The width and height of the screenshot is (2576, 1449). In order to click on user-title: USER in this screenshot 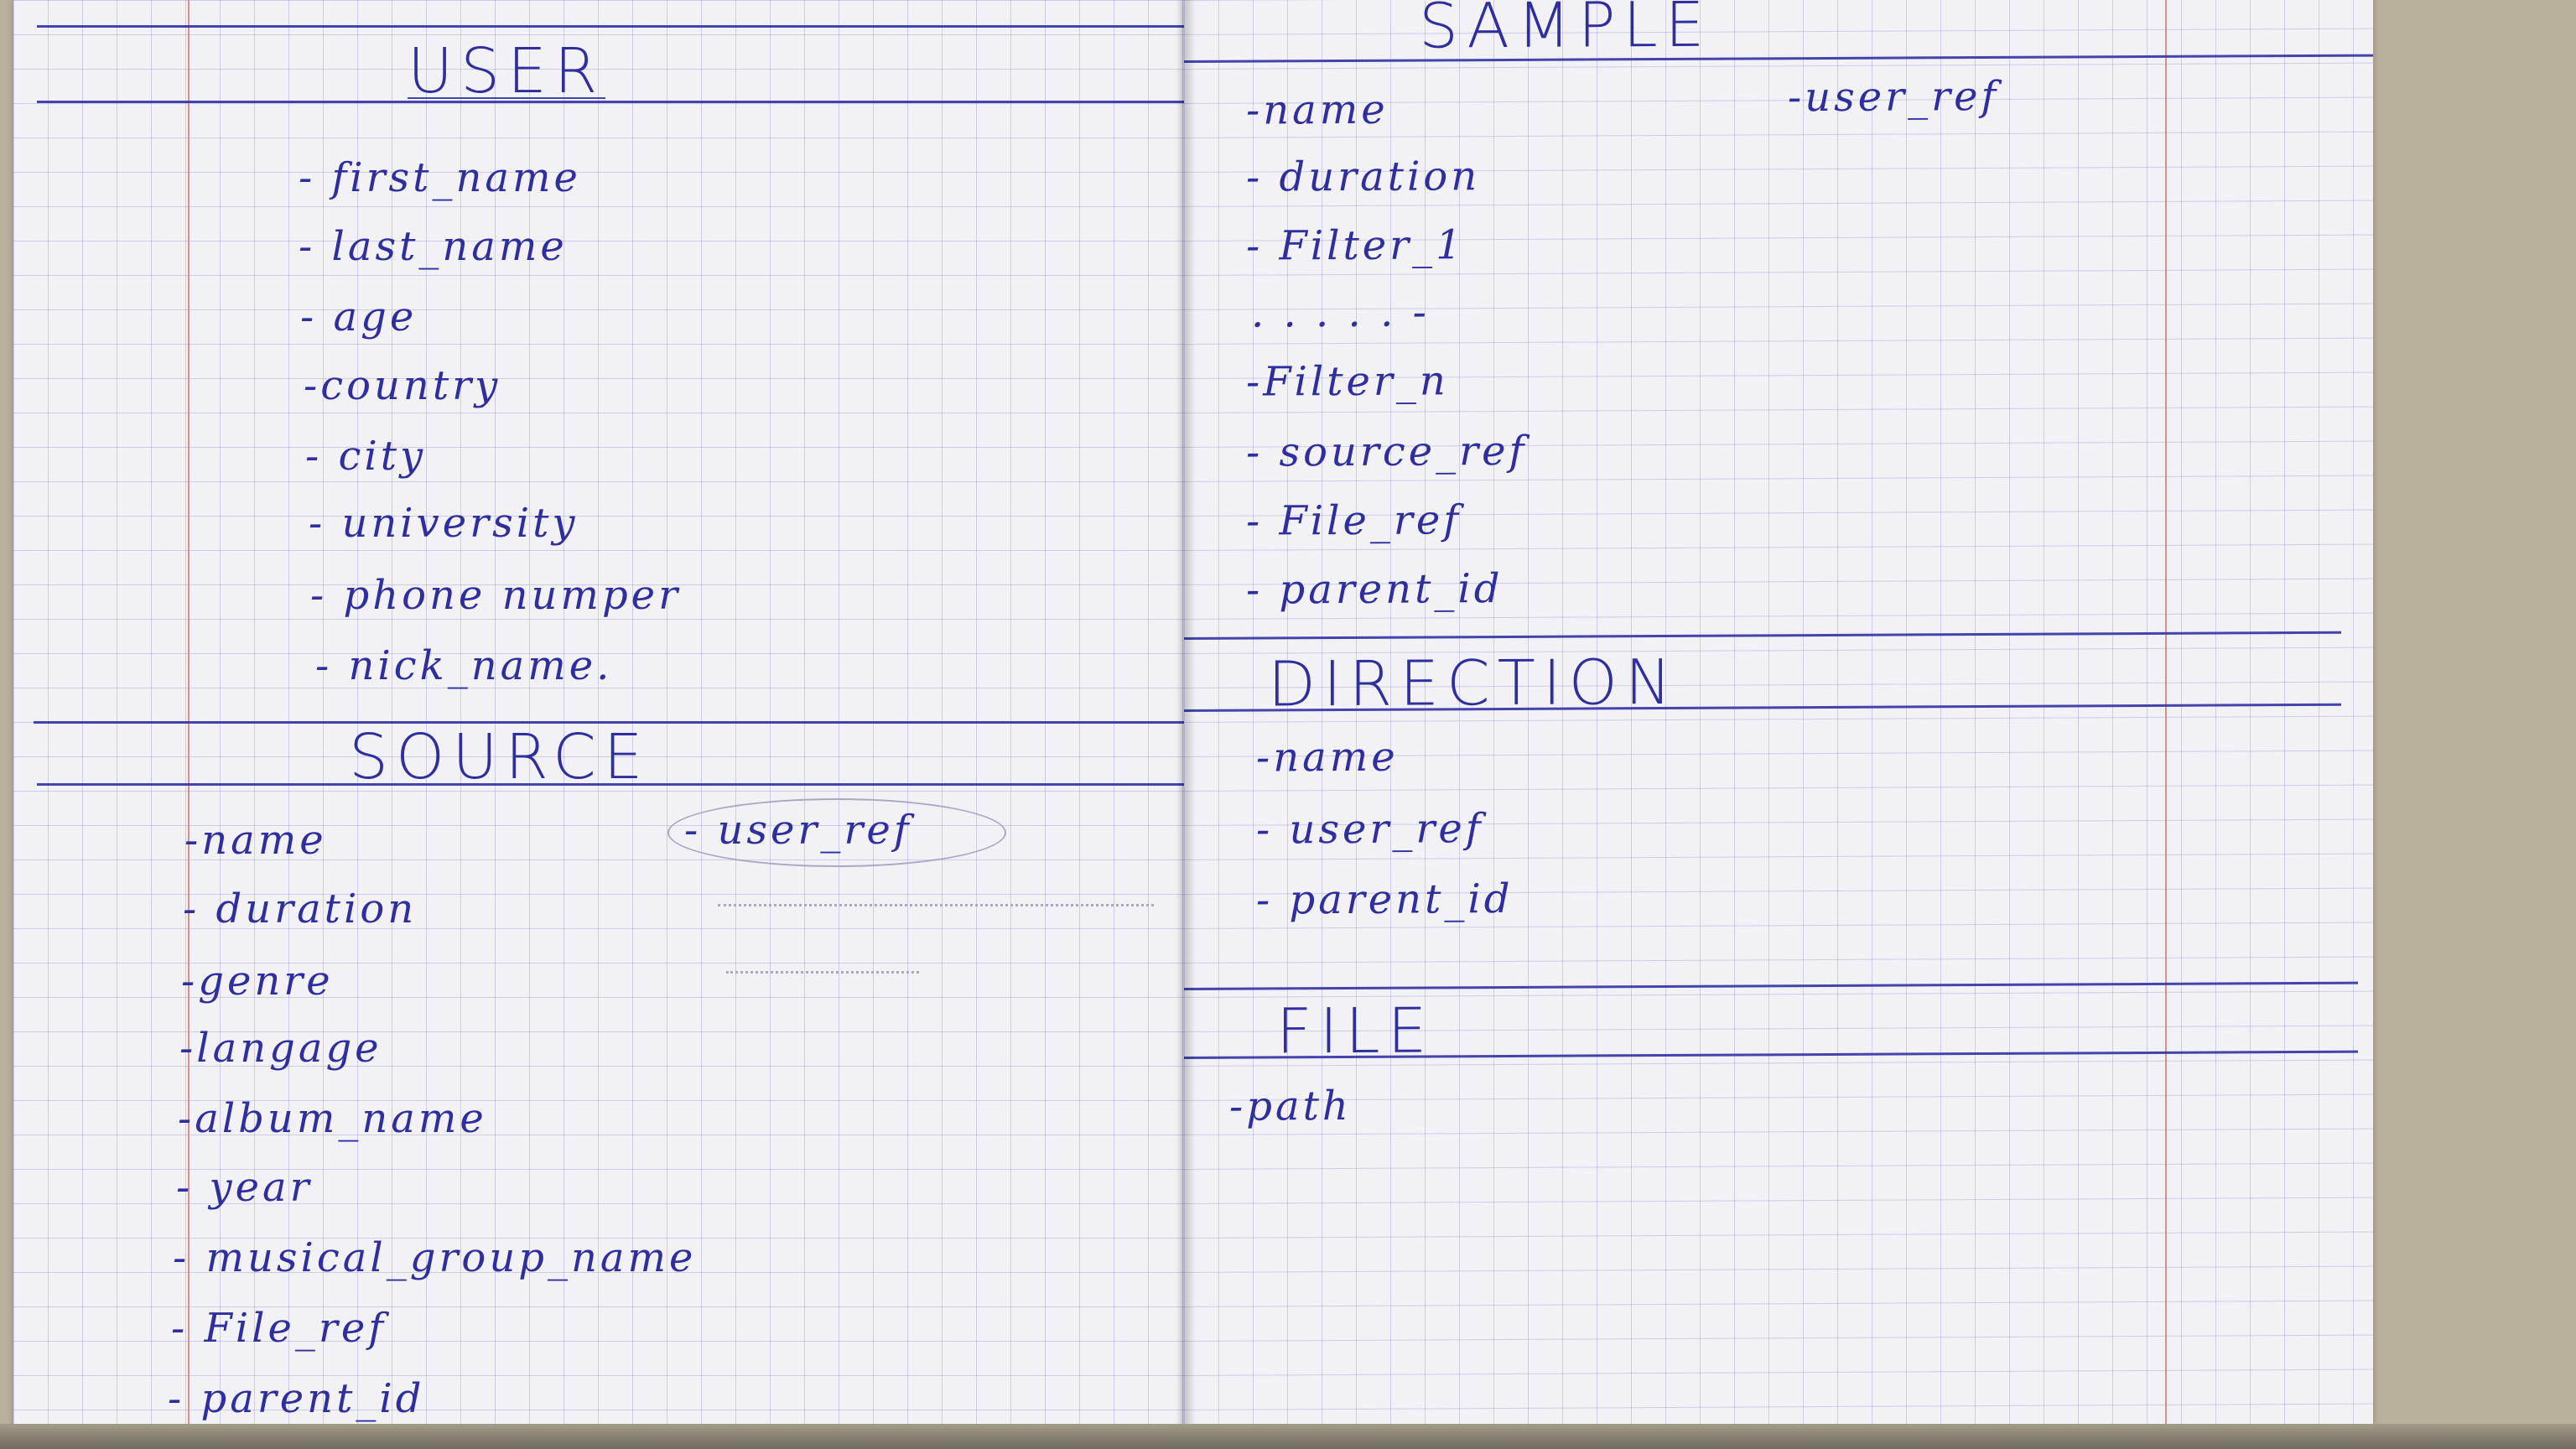, I will do `click(507, 71)`.